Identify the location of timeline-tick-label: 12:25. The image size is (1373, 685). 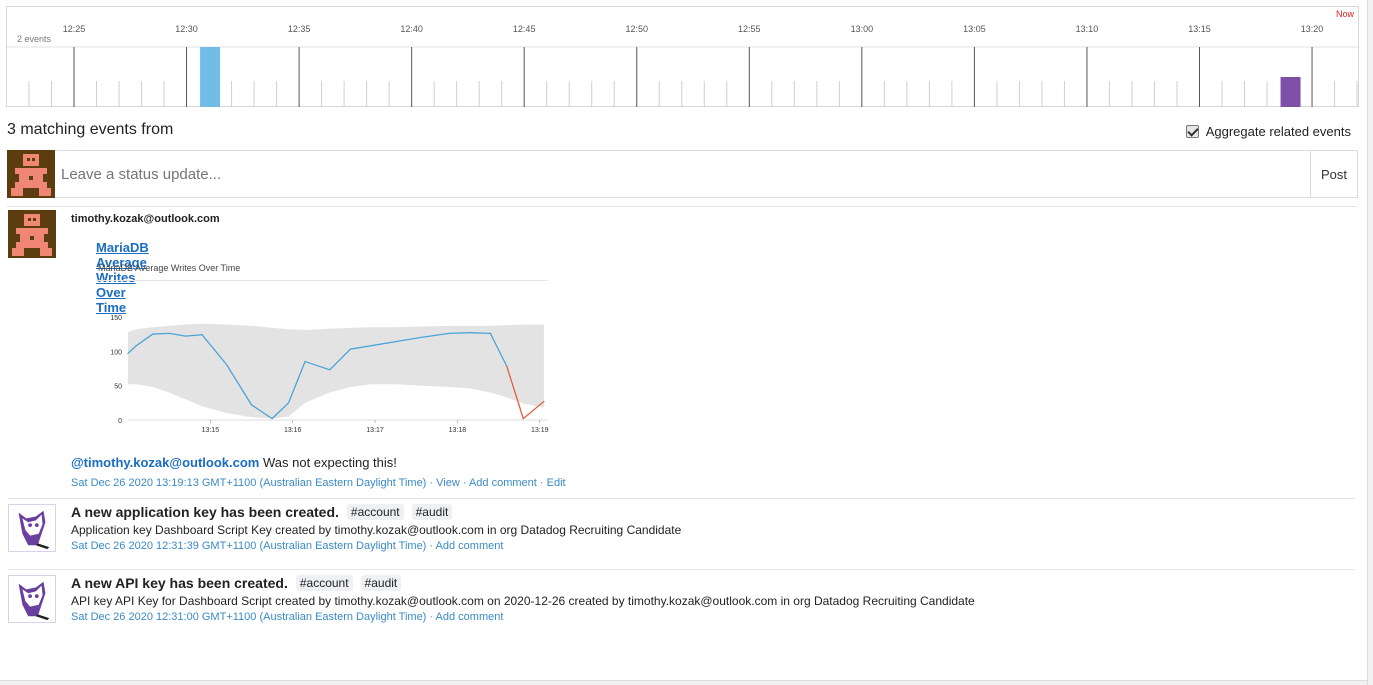
(74, 29).